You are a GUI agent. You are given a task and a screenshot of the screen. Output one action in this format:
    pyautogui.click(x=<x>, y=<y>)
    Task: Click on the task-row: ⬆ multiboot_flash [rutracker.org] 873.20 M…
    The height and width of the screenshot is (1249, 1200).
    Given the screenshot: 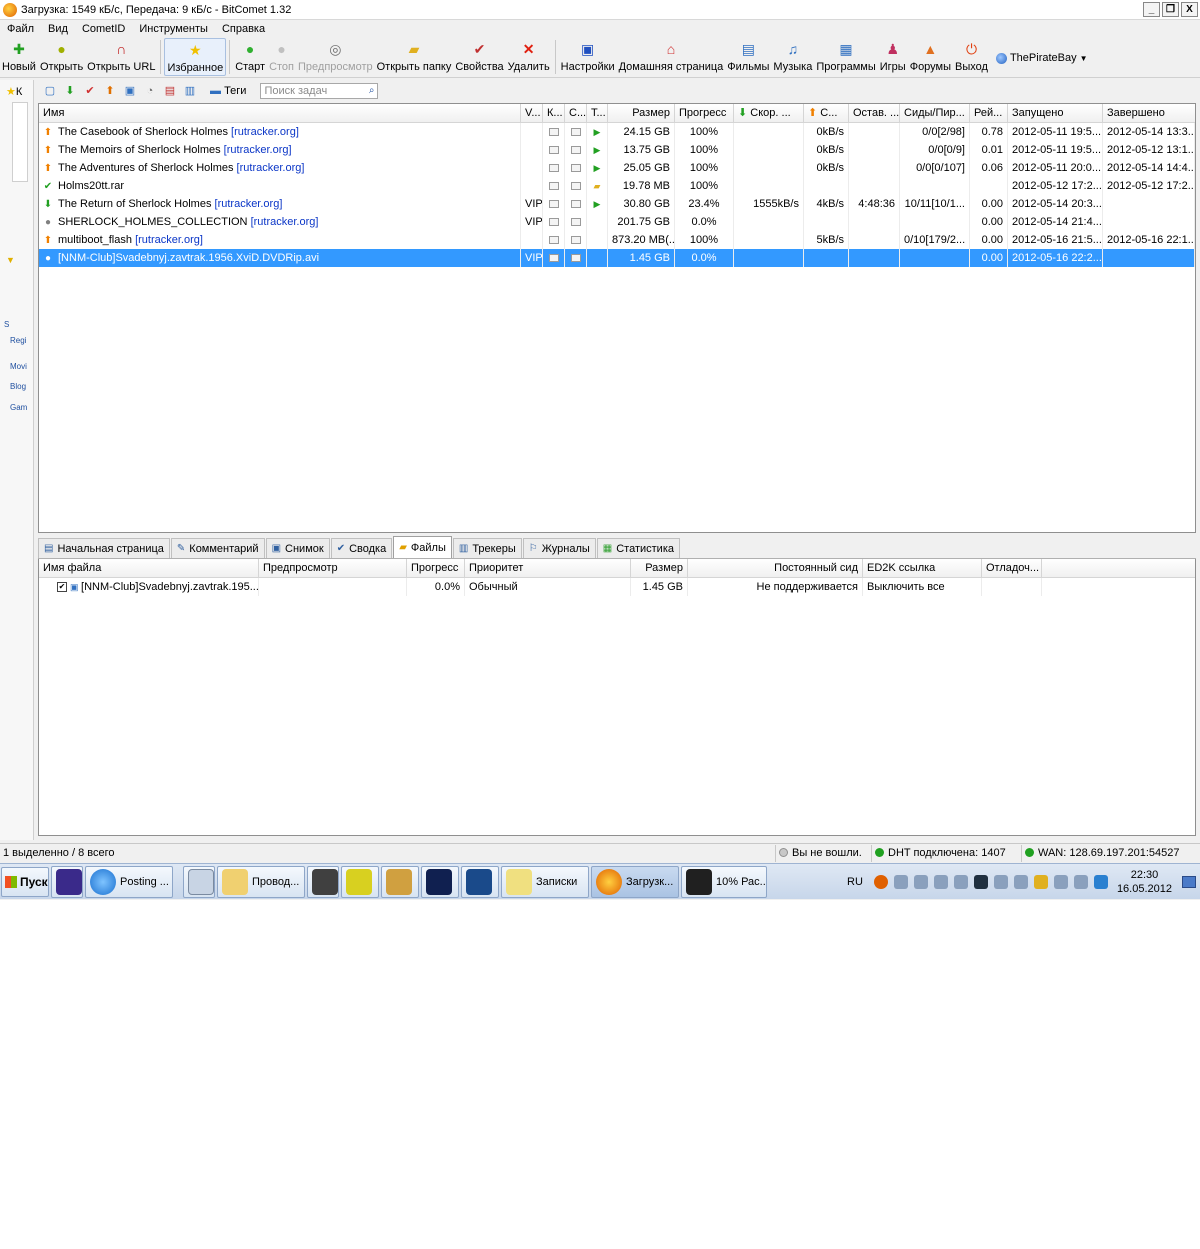 What is the action you would take?
    pyautogui.click(x=617, y=240)
    